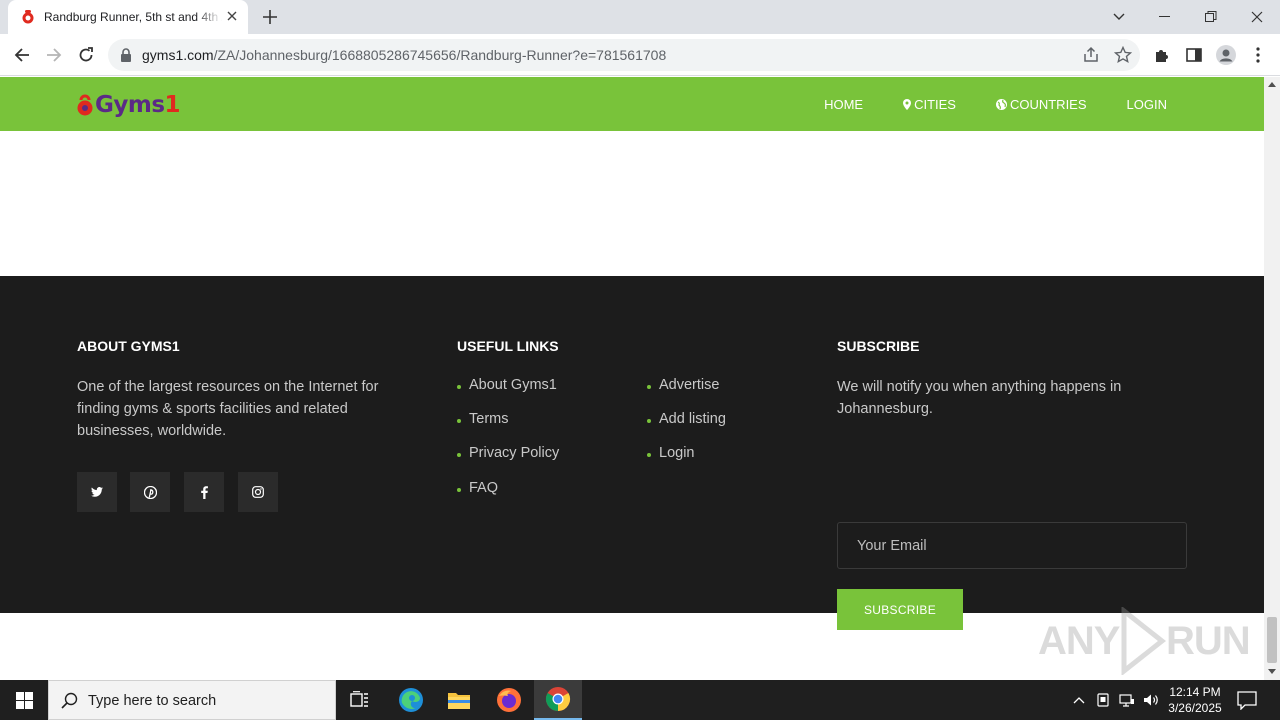  What do you see at coordinates (1041, 104) in the screenshot?
I see `nav-countries: COUNTRIES` at bounding box center [1041, 104].